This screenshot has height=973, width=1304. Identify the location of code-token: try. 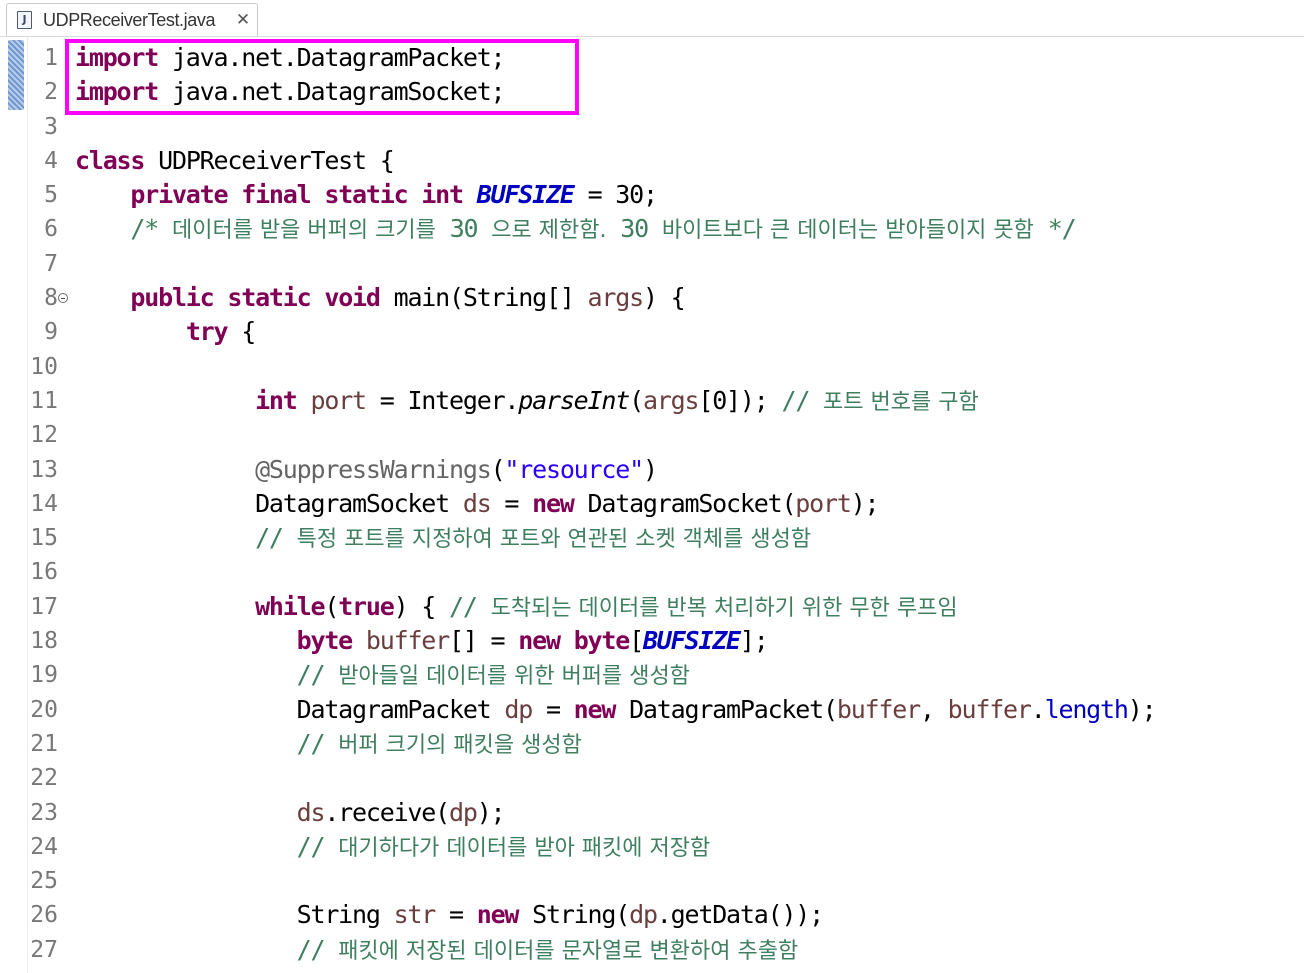
(207, 332).